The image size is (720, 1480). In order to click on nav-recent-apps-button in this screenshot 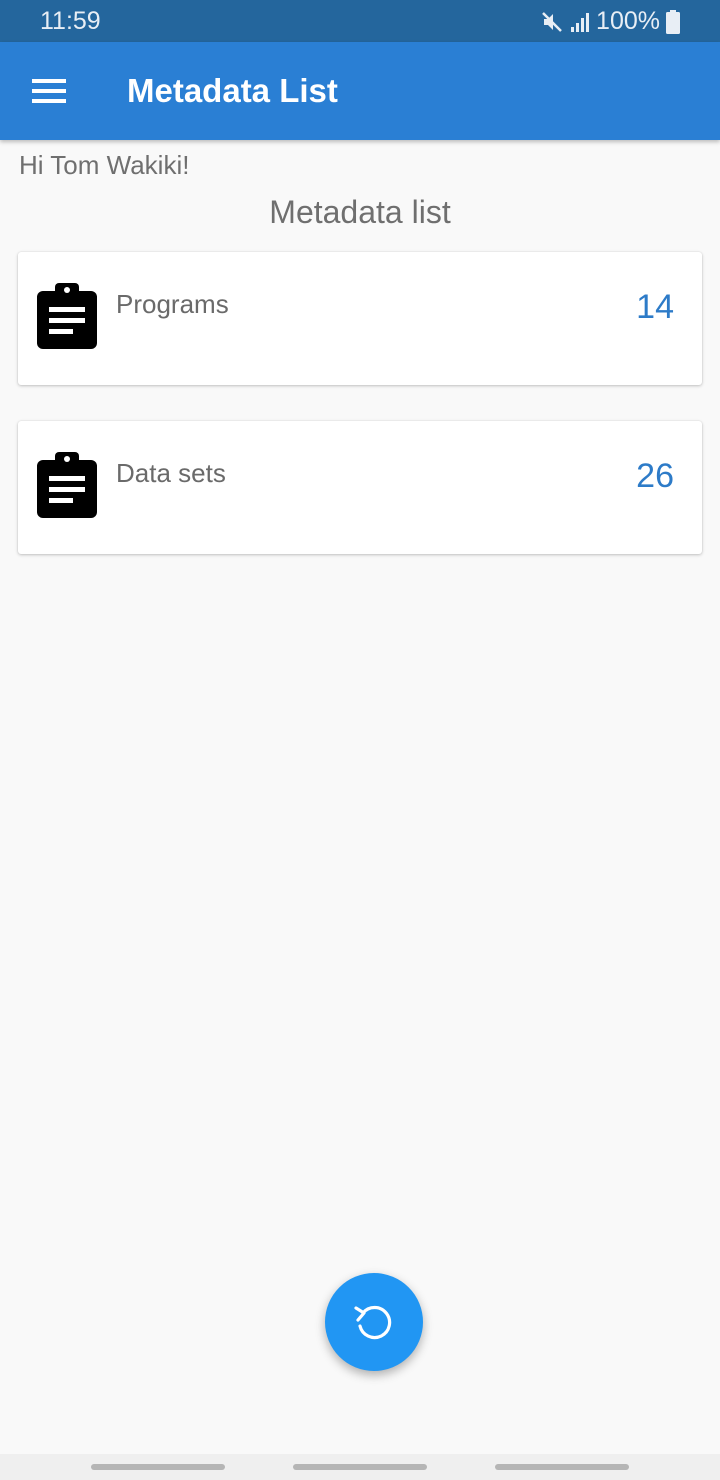, I will do `click(158, 1467)`.